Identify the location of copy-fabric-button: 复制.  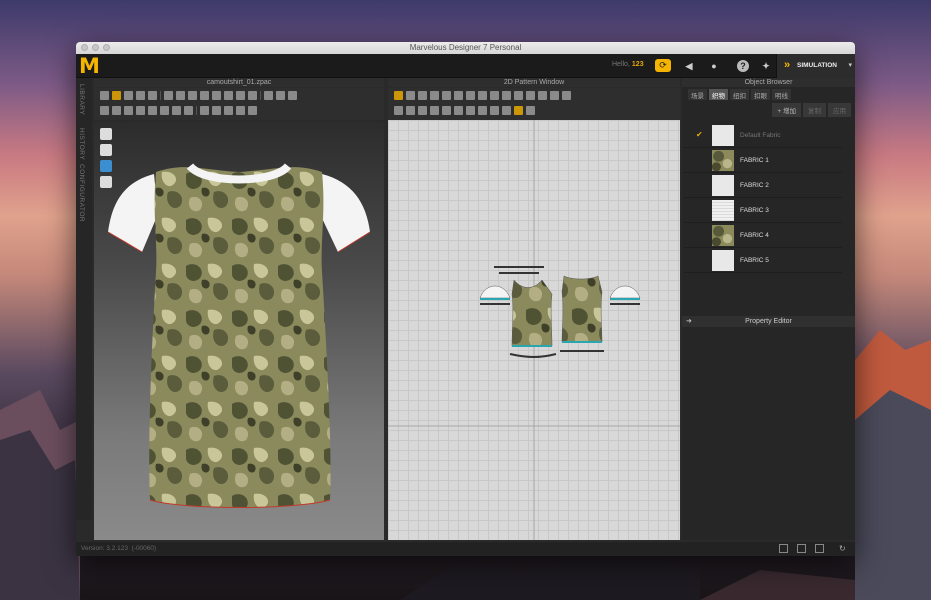
(814, 110).